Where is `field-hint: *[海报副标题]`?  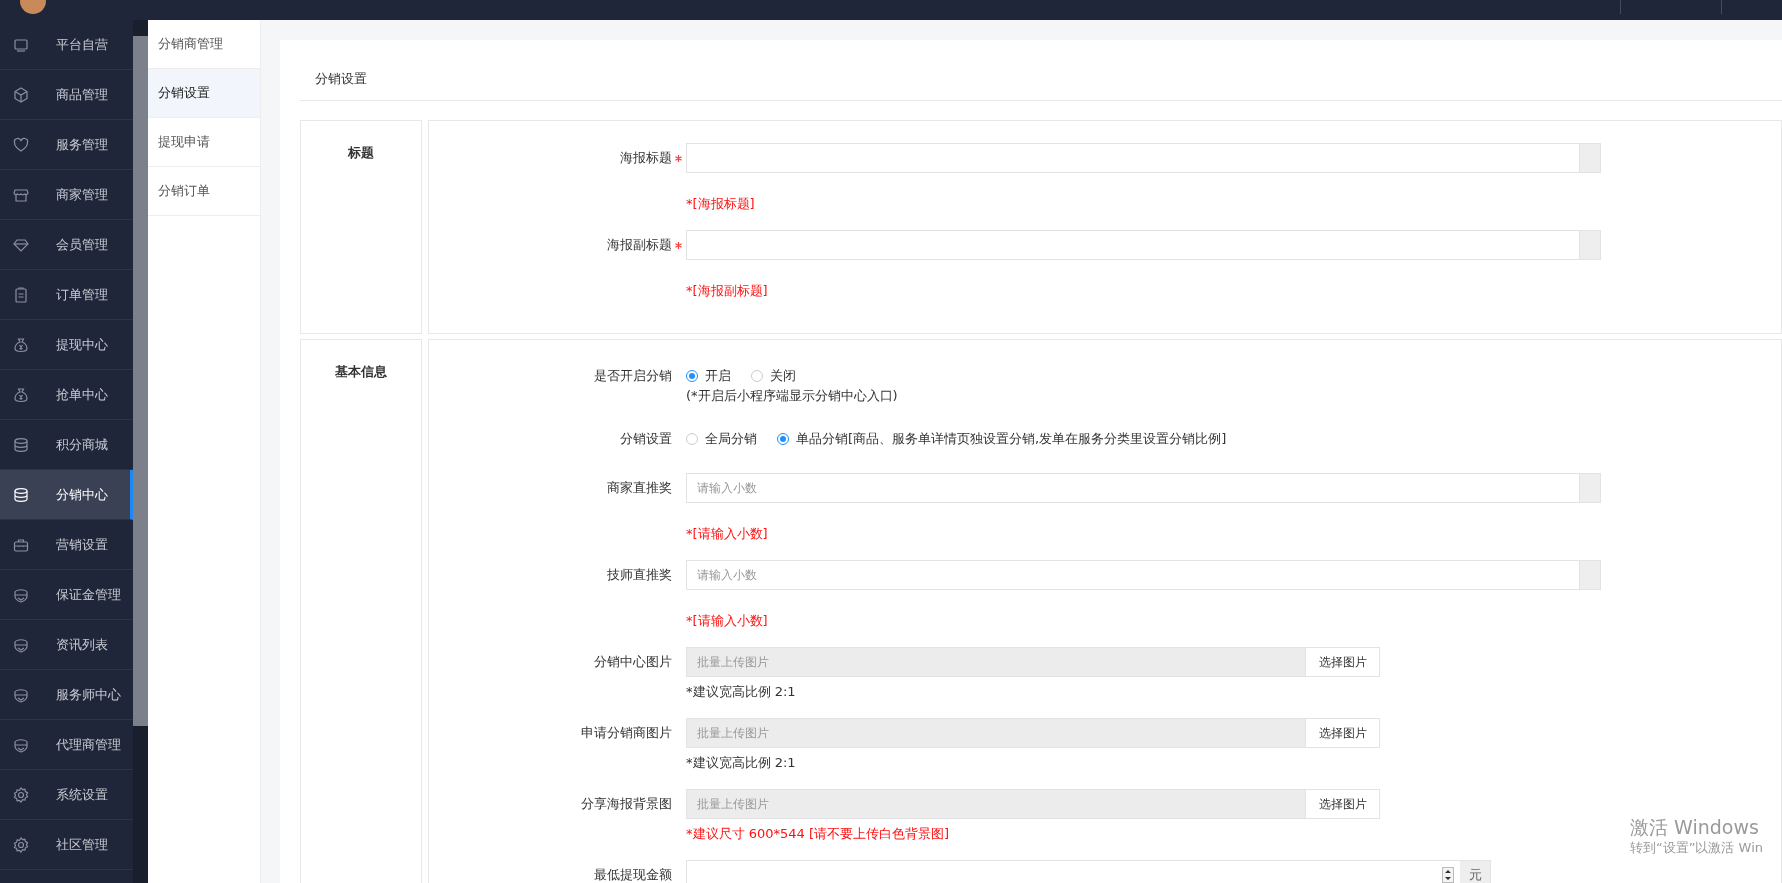
field-hint: *[海报副标题] is located at coordinates (727, 291).